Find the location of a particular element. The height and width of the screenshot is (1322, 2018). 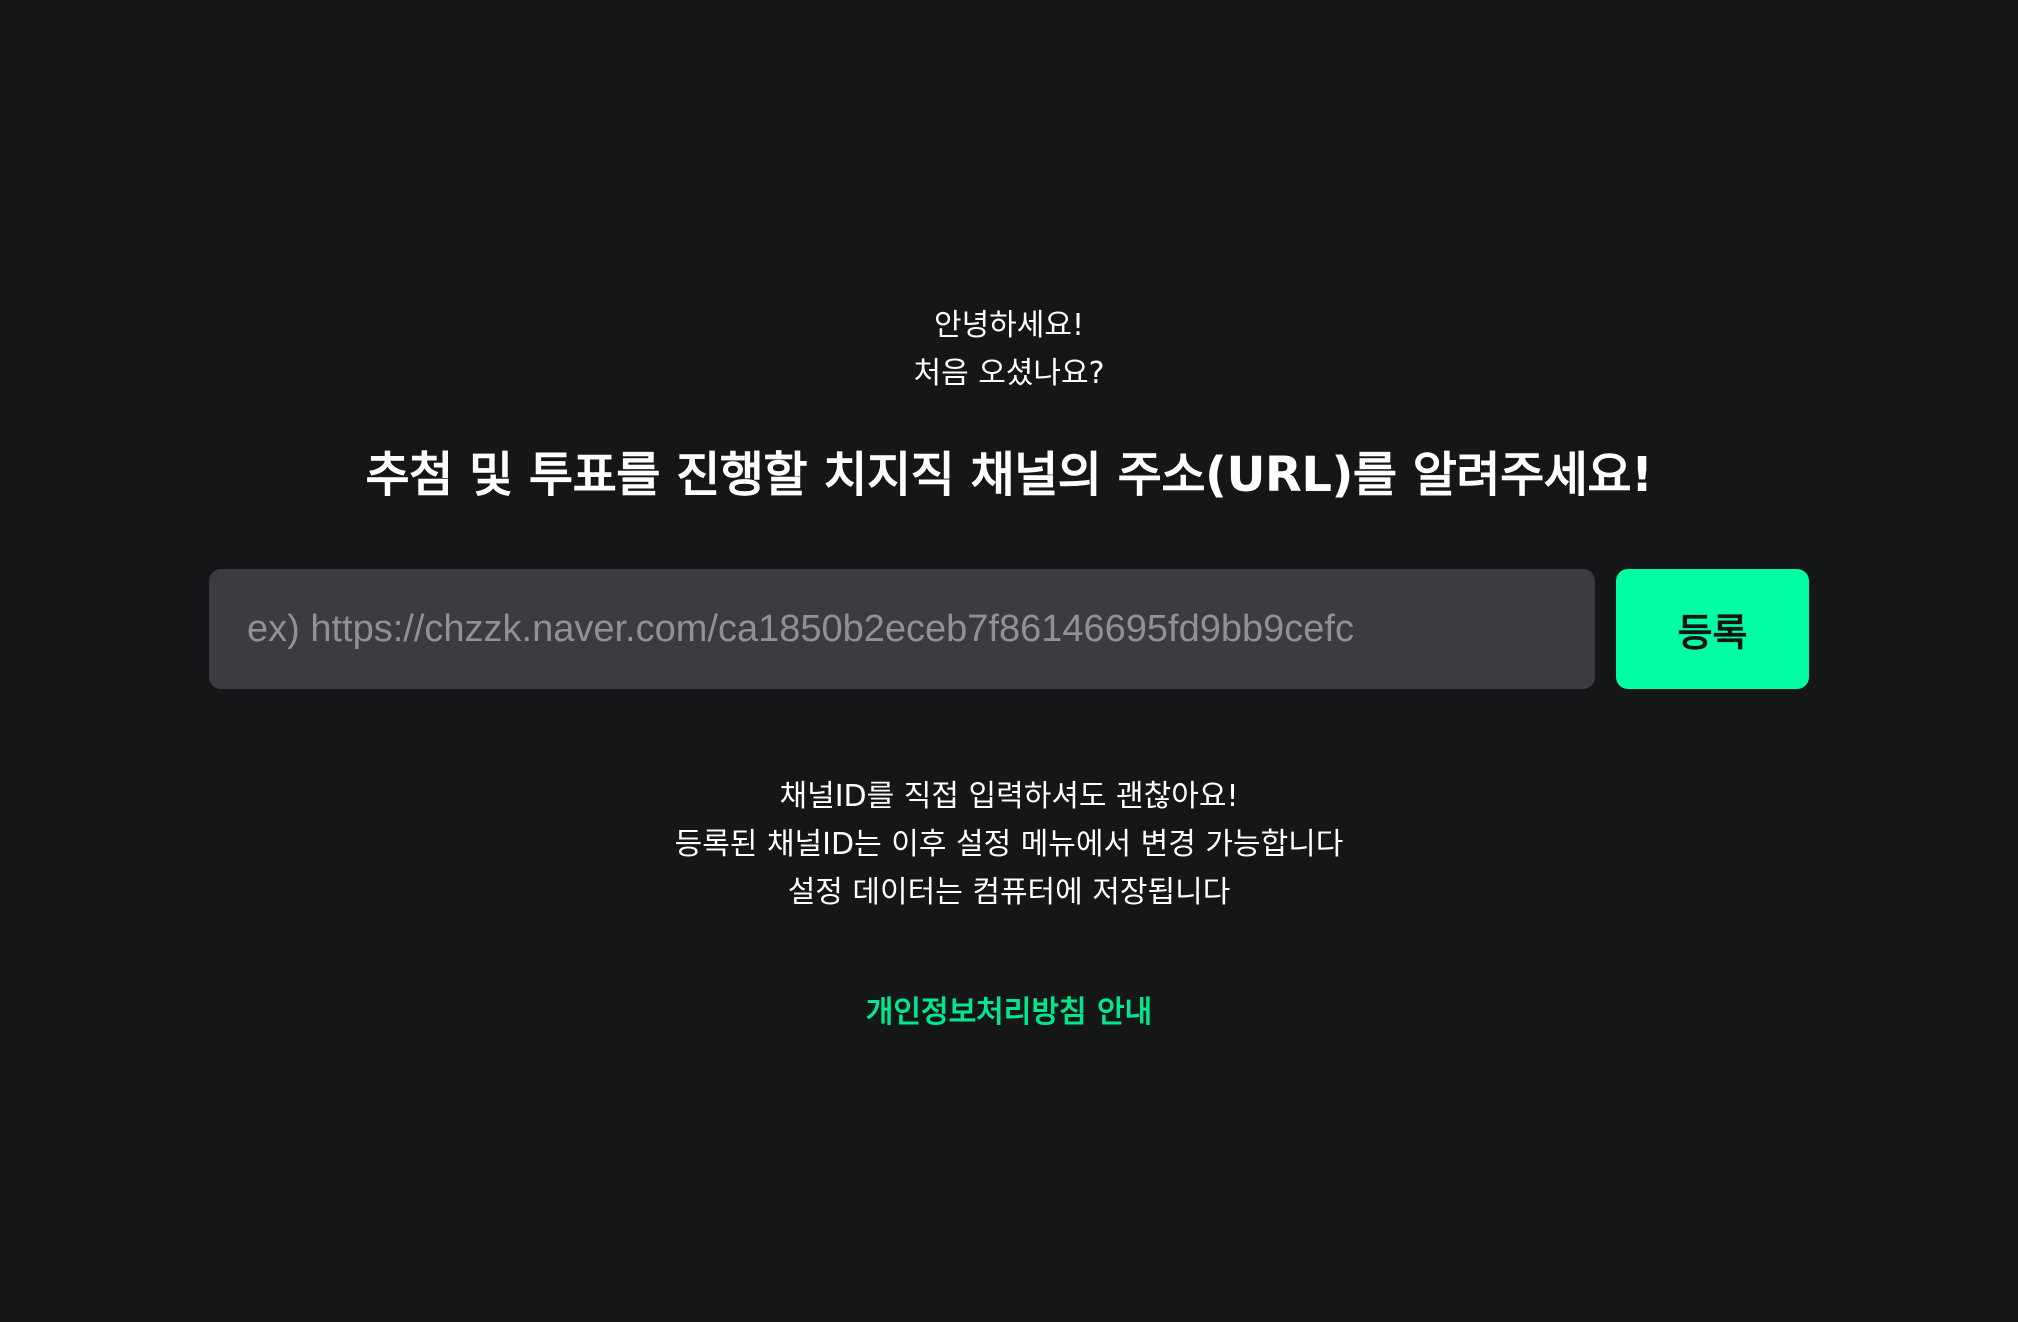

info-local-storage: 설정 데이터는 컴퓨터에 저장됩니다 is located at coordinates (1009, 892).